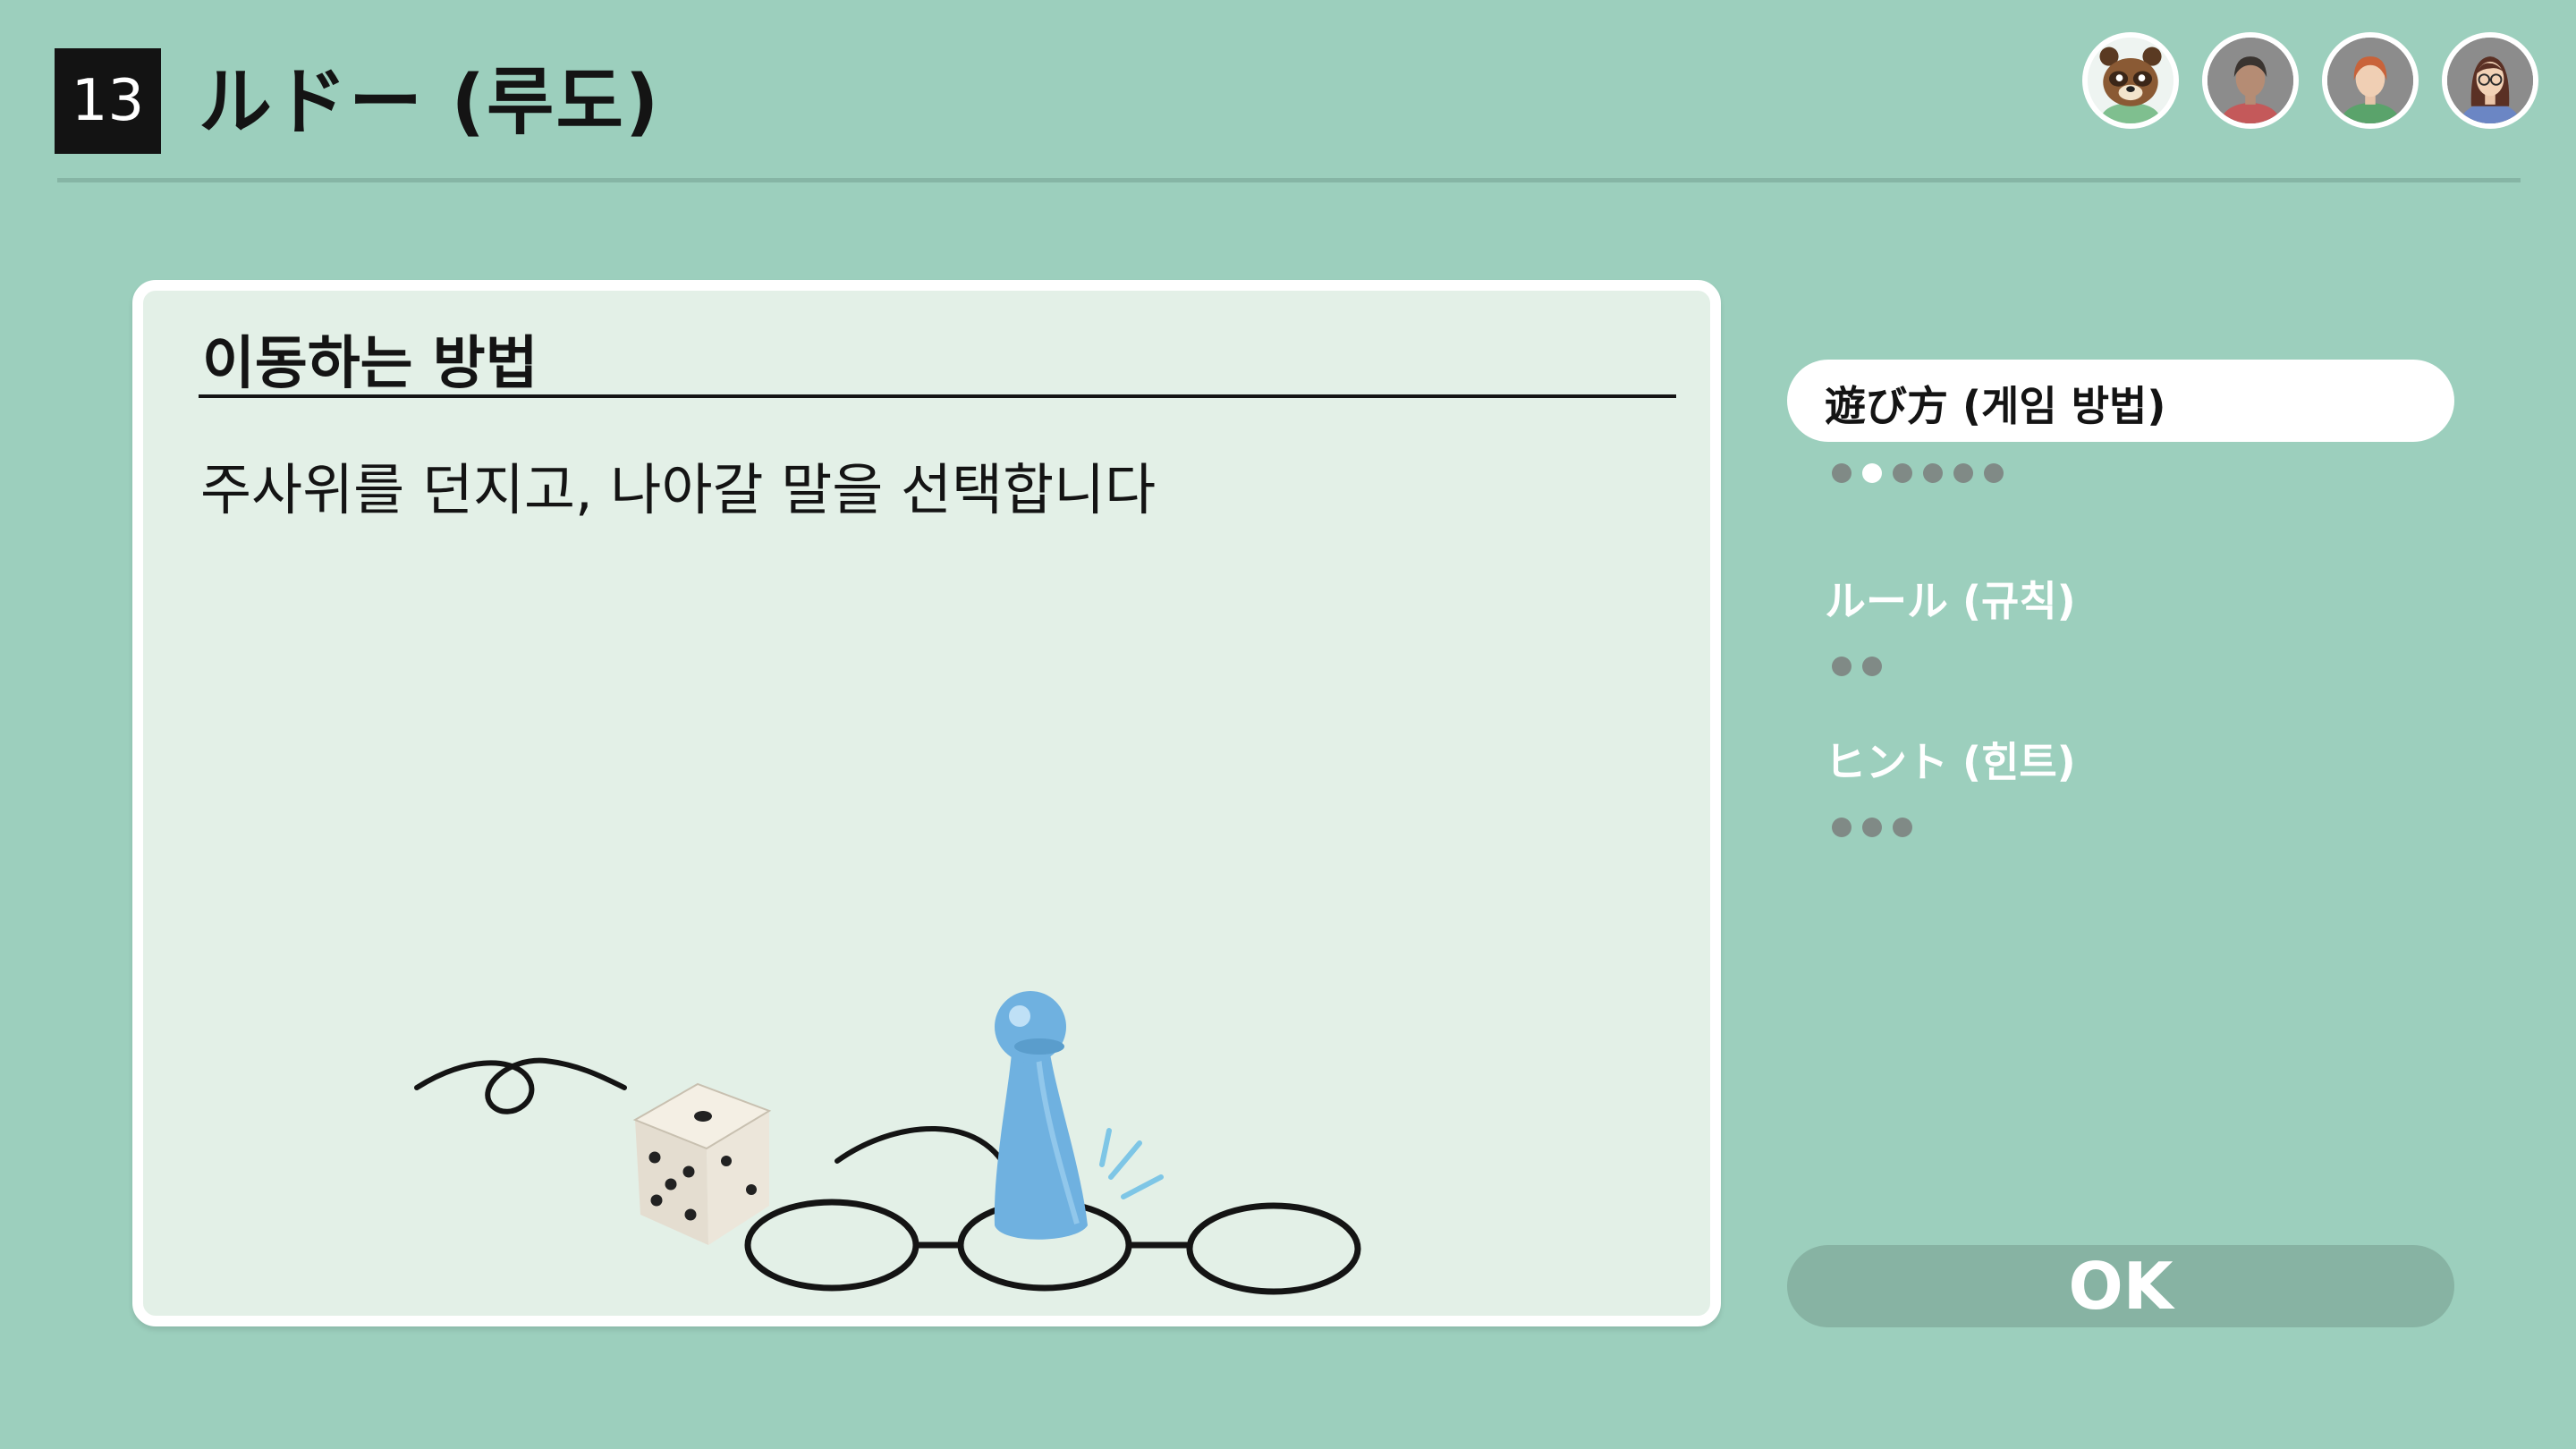 Image resolution: width=2576 pixels, height=1449 pixels. I want to click on nav-item-rules: ルール (규칙), so click(1950, 598).